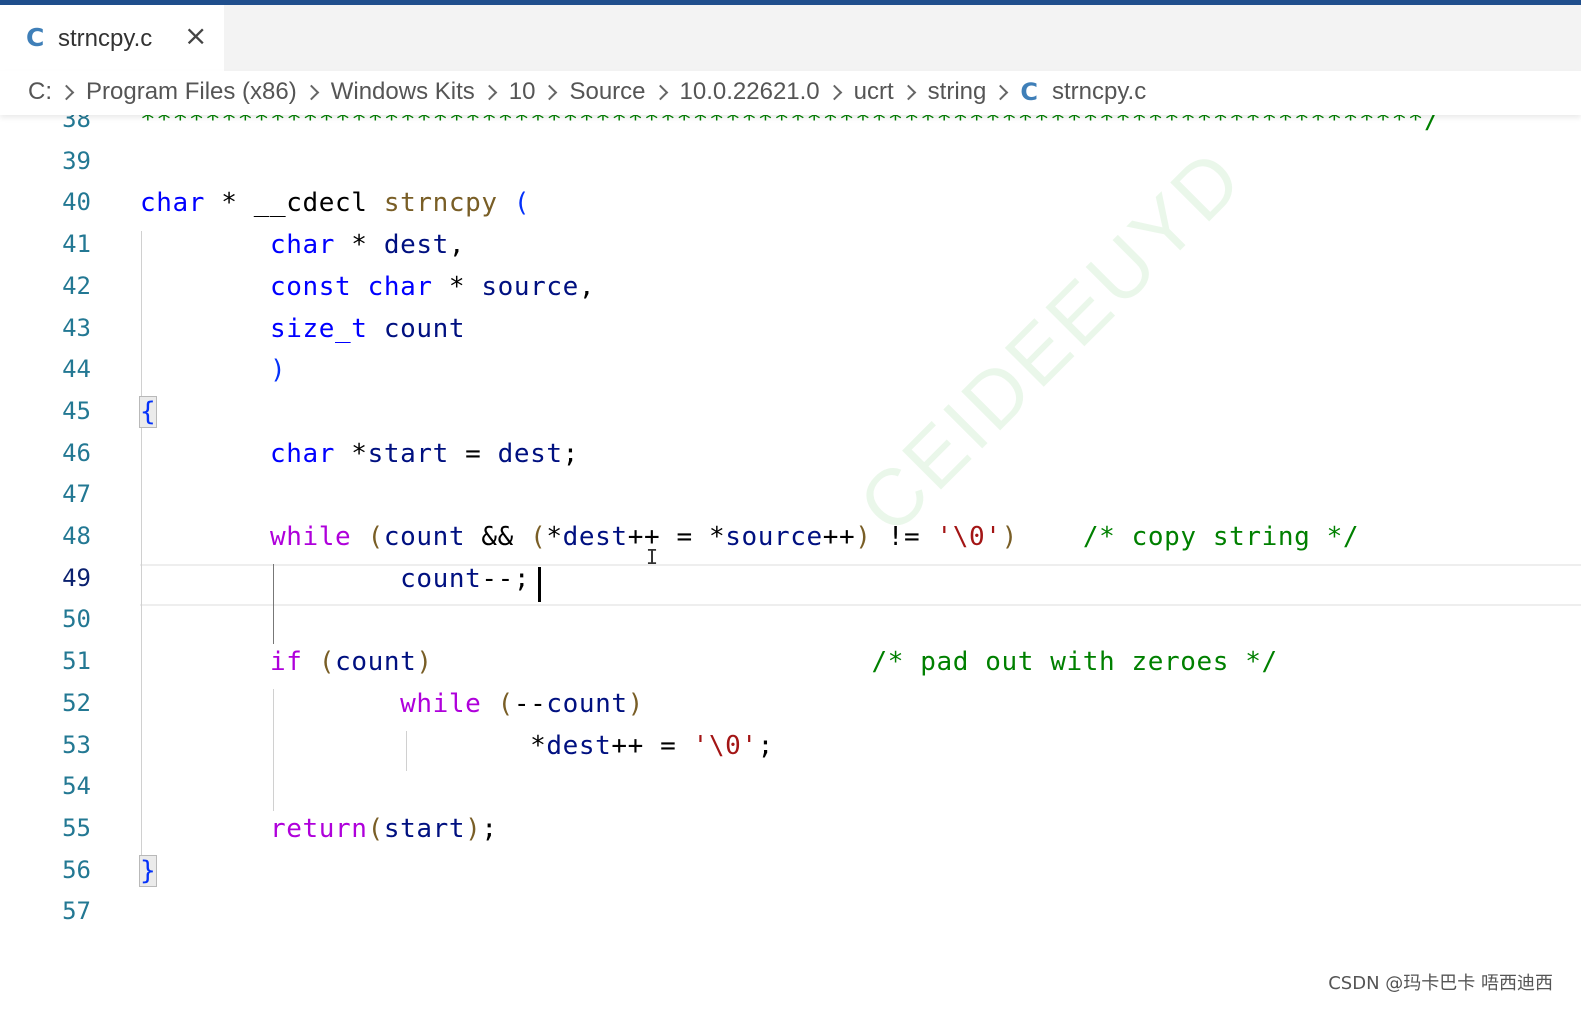  I want to click on code-text: while (--count), so click(522, 703).